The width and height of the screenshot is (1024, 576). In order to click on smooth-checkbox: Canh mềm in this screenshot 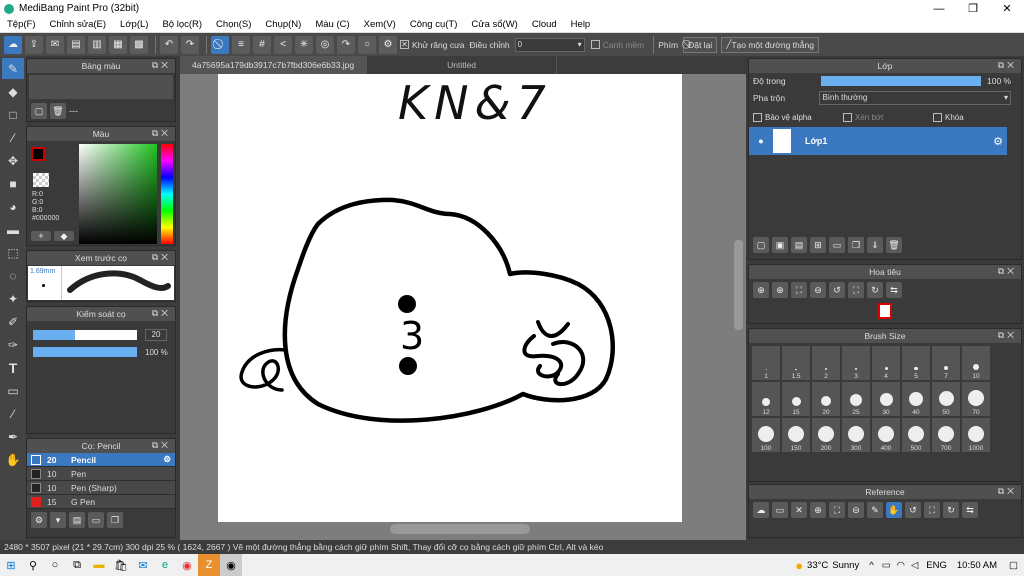, I will do `click(617, 45)`.